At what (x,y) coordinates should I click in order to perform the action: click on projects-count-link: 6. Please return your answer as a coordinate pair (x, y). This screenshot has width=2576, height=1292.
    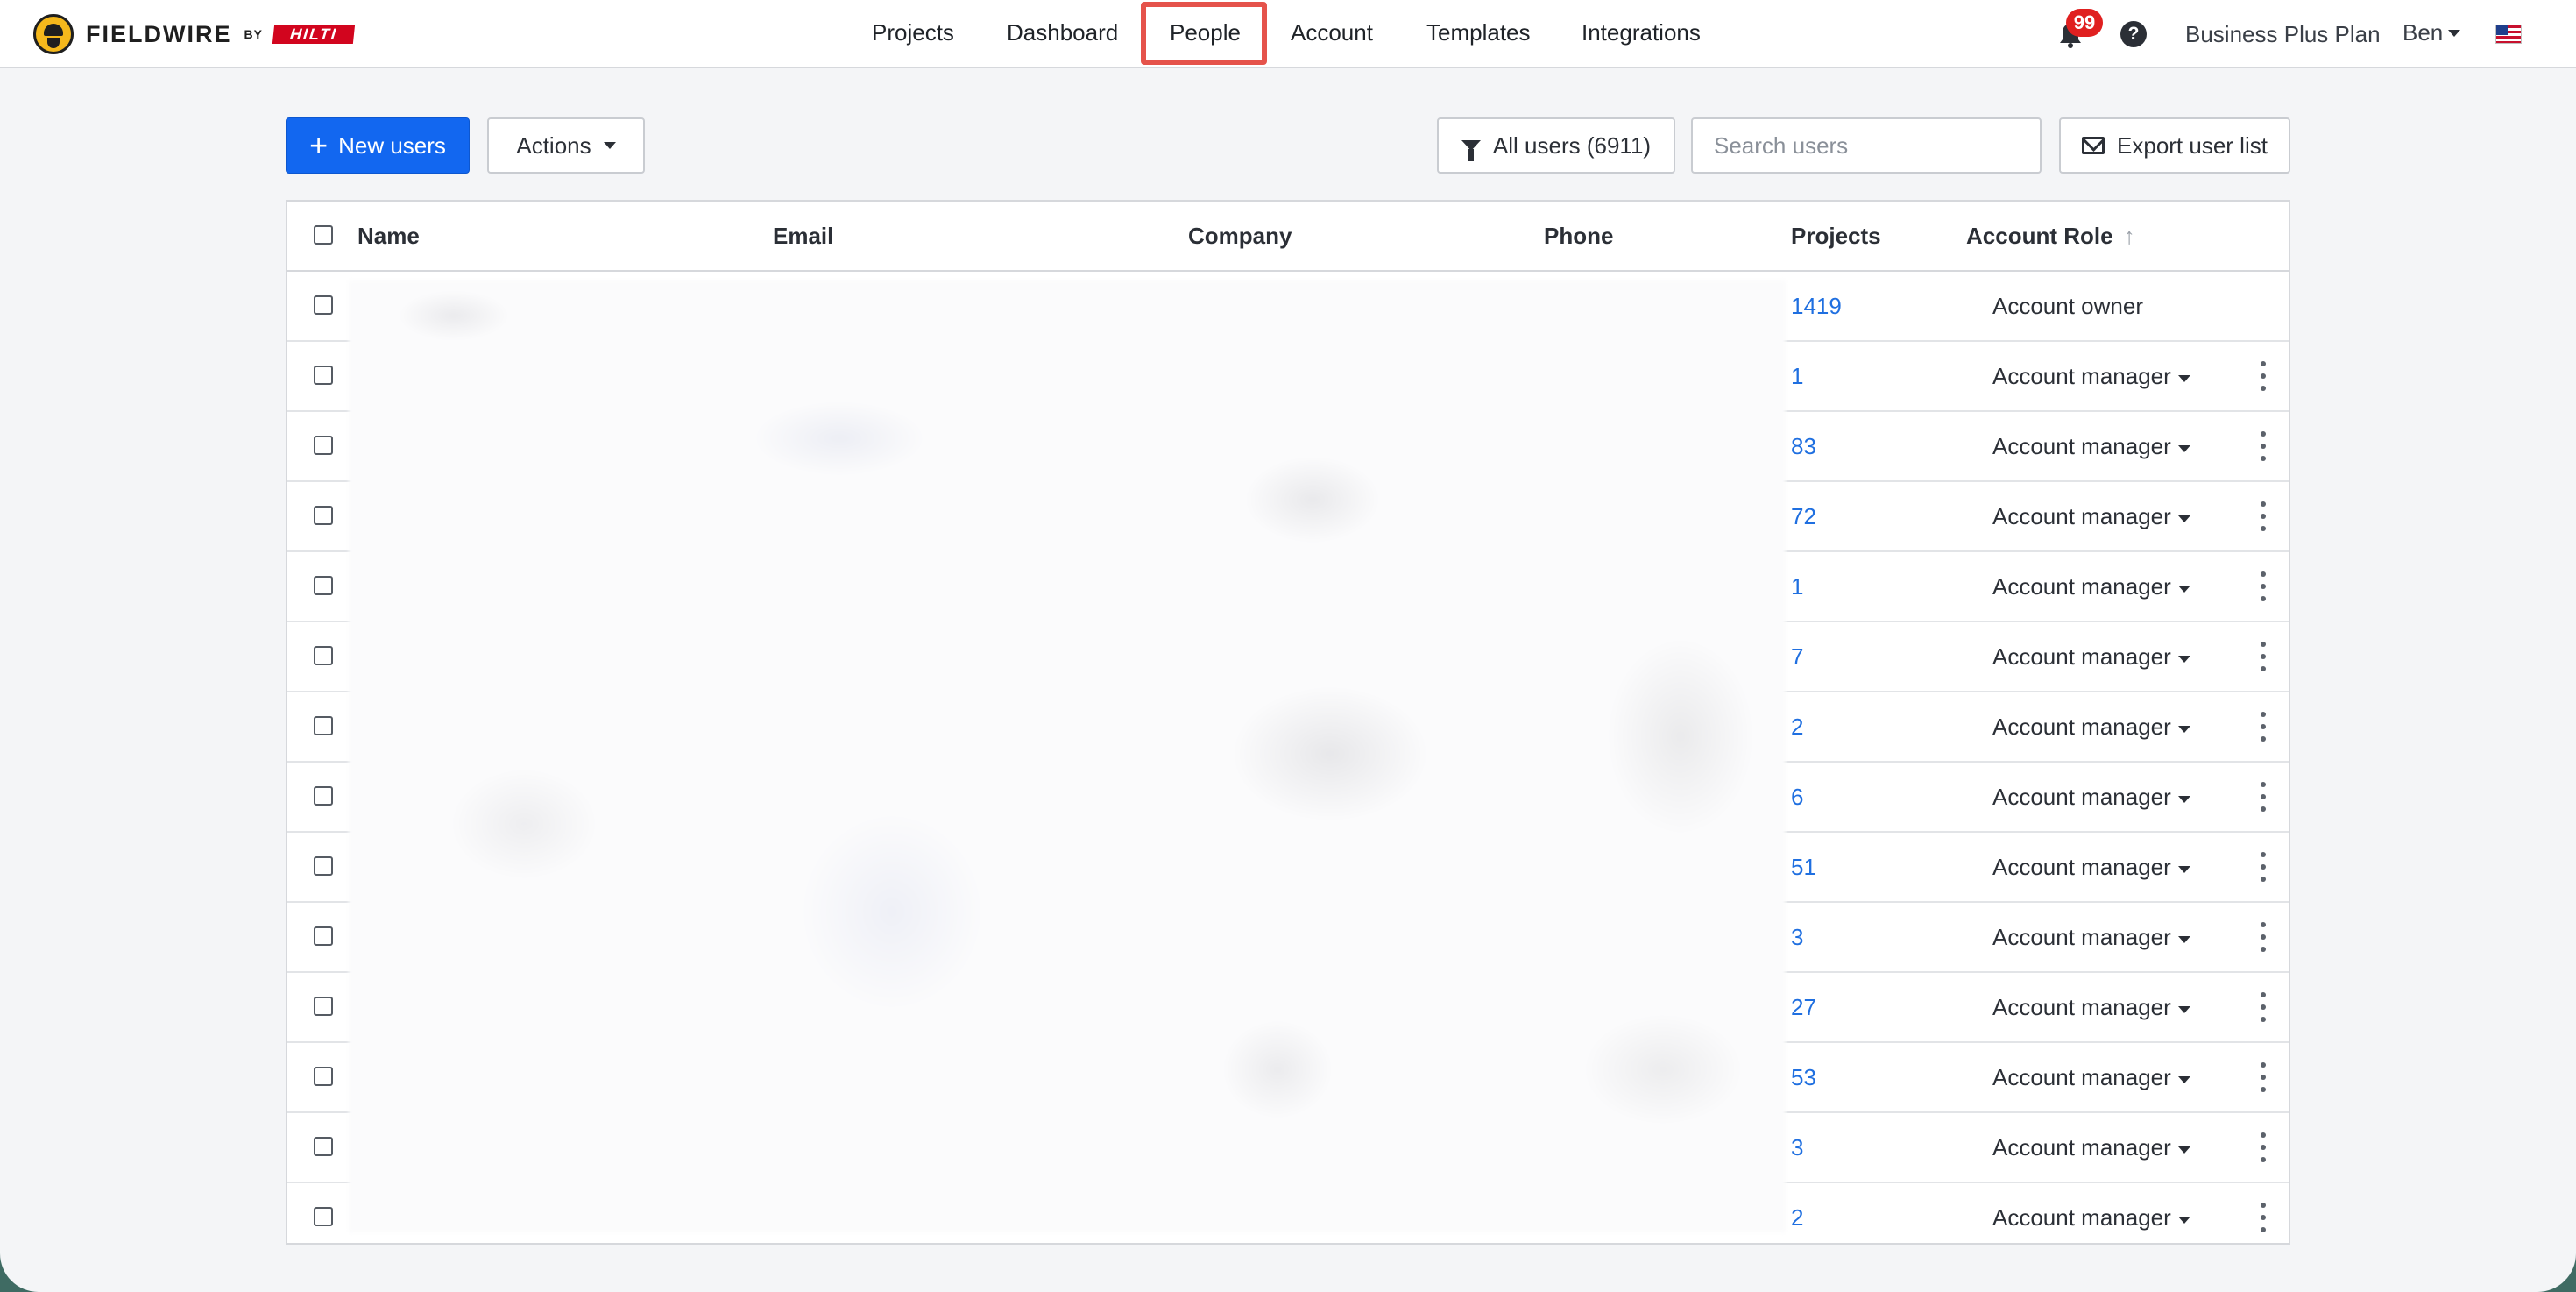
    Looking at the image, I should click on (1797, 797).